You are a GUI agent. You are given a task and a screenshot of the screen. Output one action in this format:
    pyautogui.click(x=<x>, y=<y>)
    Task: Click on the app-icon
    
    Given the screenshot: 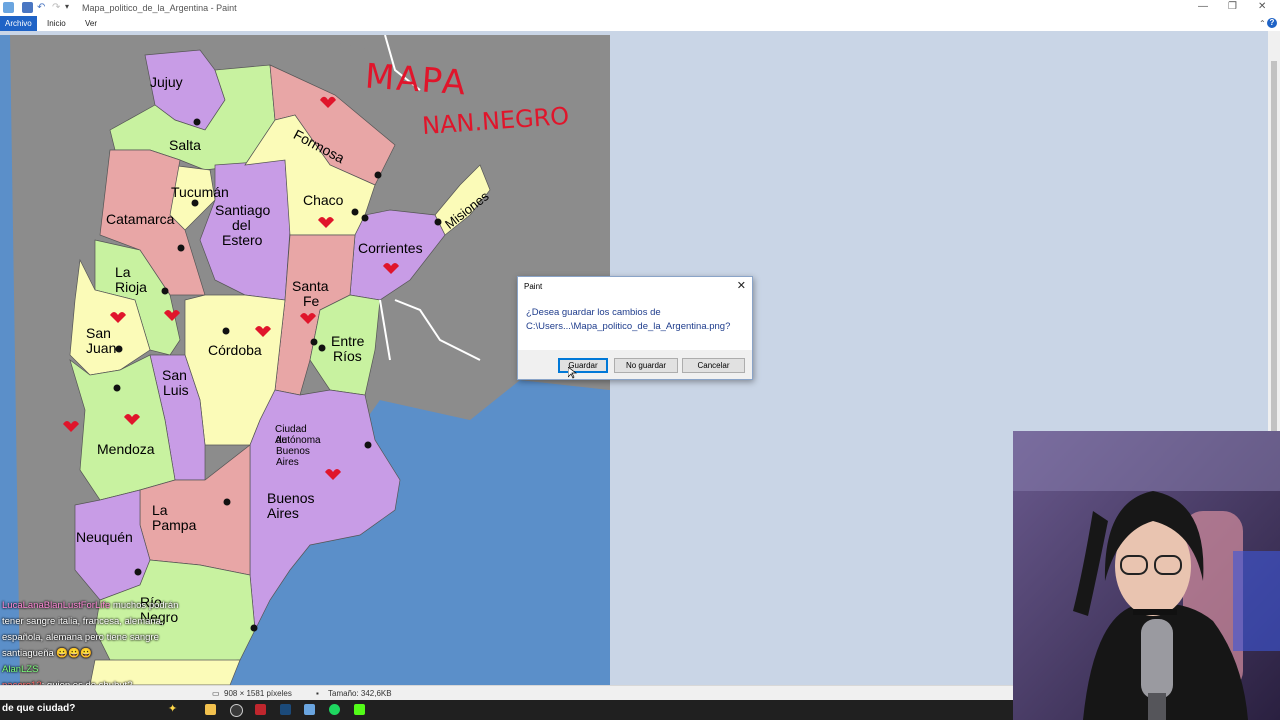 What is the action you would take?
    pyautogui.click(x=260, y=709)
    